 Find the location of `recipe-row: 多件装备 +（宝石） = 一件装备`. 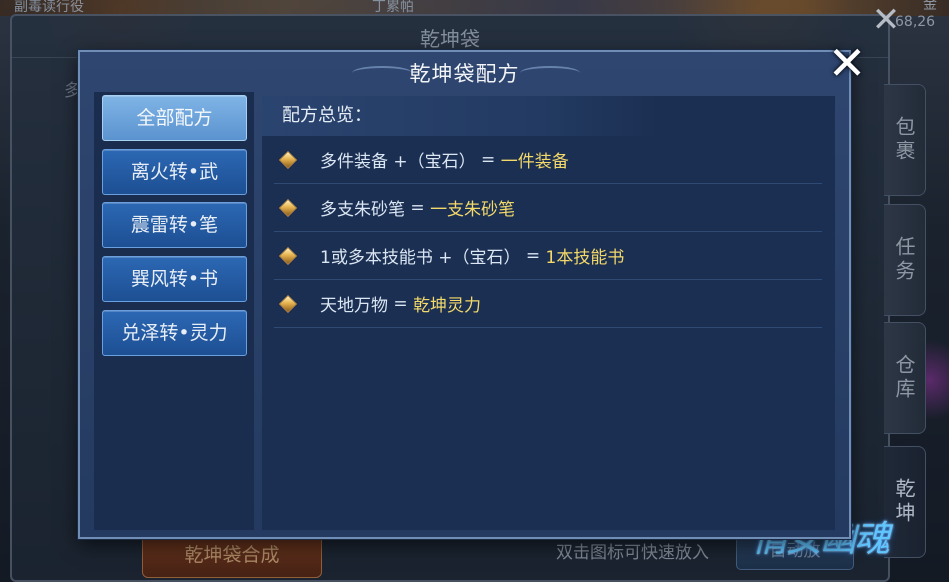

recipe-row: 多件装备 +（宝石） = 一件装备 is located at coordinates (548, 160).